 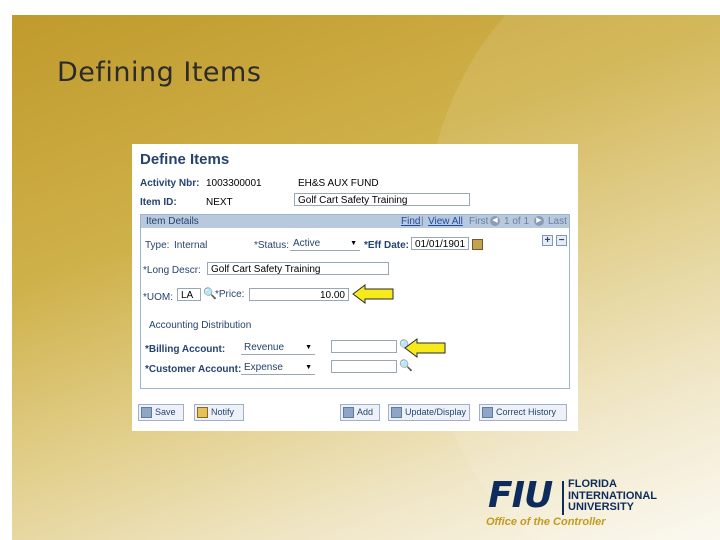 What do you see at coordinates (146, 412) in the screenshot?
I see `save-icon` at bounding box center [146, 412].